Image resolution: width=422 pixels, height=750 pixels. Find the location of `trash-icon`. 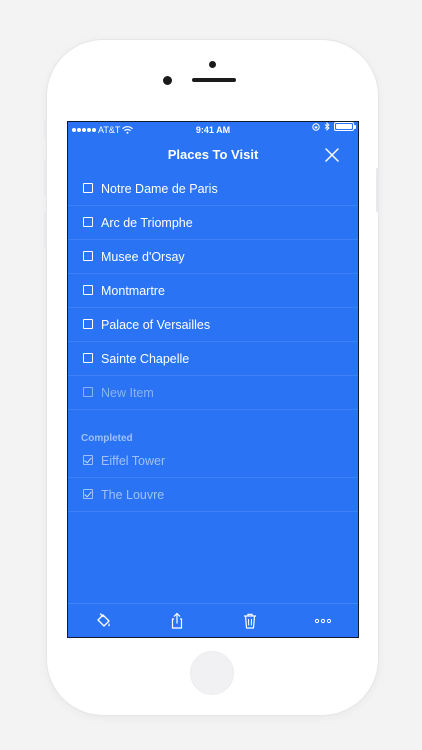

trash-icon is located at coordinates (250, 621).